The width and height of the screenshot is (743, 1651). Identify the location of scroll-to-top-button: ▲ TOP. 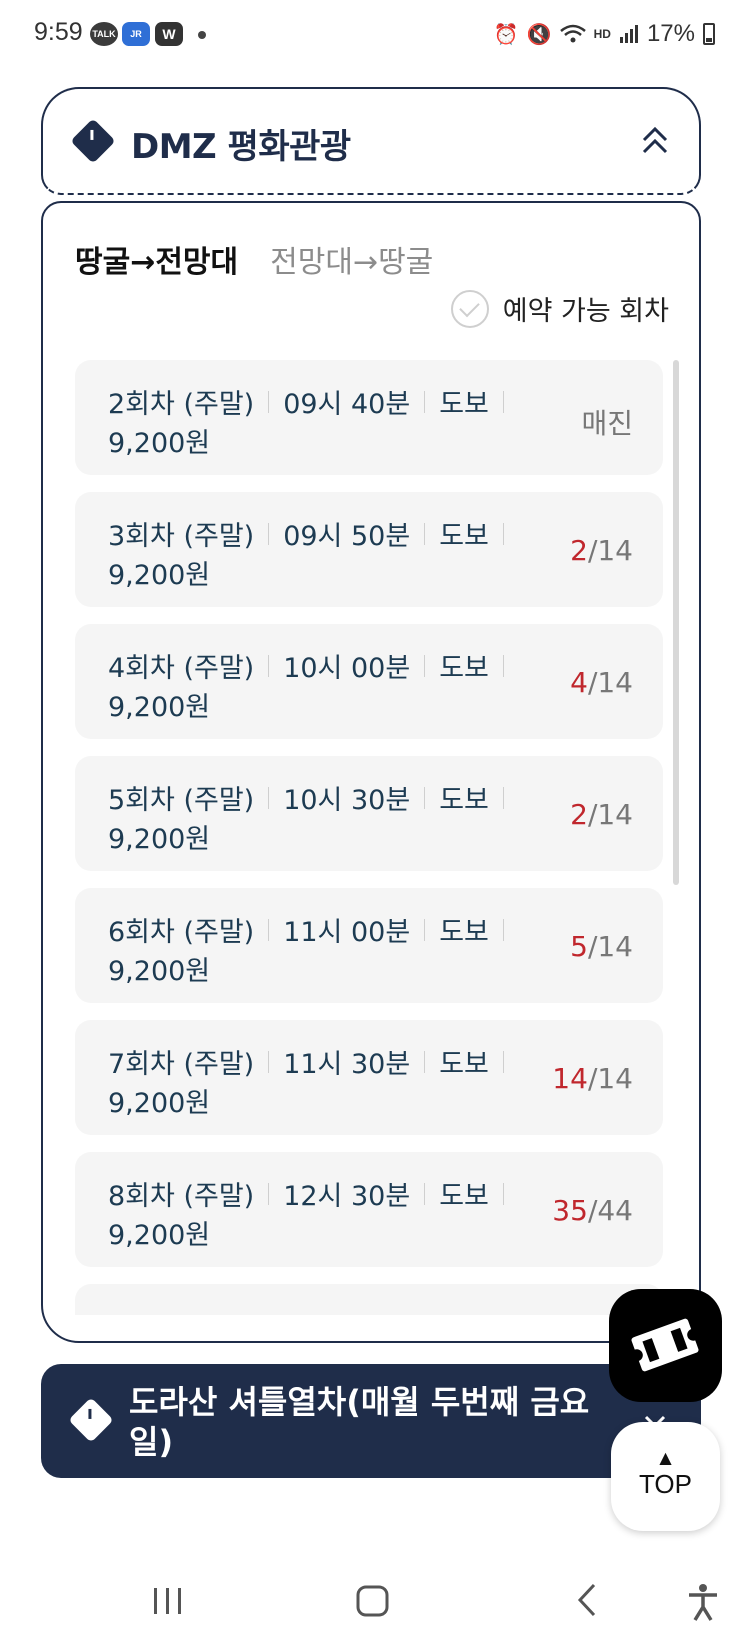
(665, 1476).